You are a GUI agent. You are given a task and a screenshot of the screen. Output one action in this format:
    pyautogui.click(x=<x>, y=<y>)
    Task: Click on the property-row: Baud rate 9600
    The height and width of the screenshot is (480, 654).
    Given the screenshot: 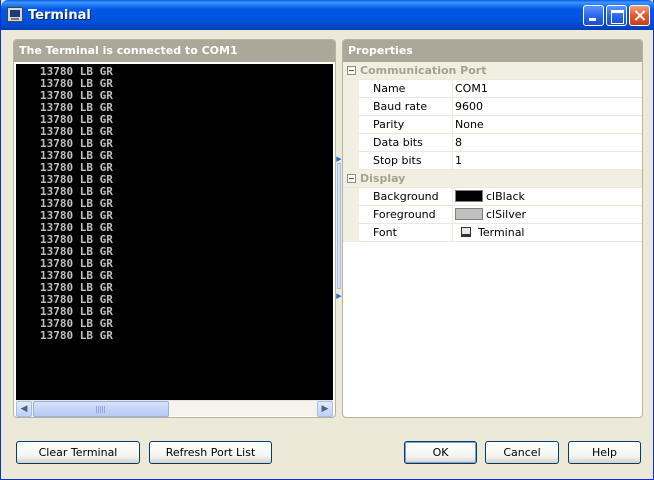 What is the action you would take?
    pyautogui.click(x=492, y=107)
    